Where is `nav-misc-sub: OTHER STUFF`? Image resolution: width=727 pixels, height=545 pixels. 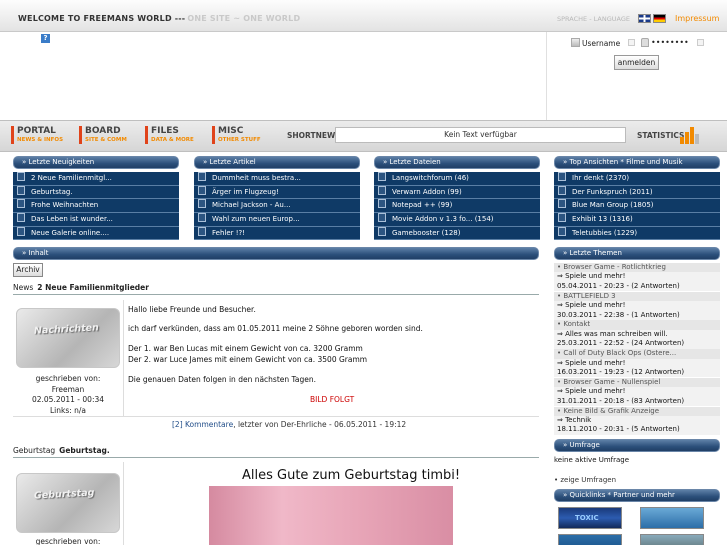
nav-misc-sub: OTHER STUFF is located at coordinates (239, 140).